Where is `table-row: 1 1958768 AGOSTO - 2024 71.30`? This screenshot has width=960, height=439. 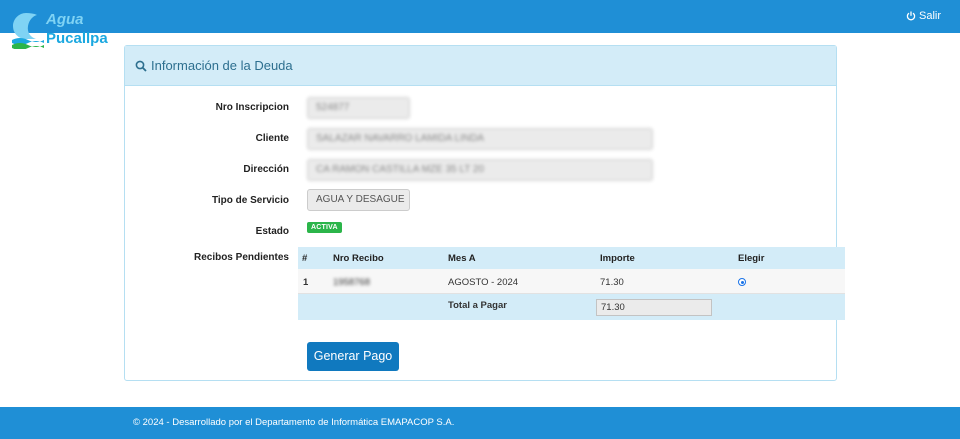 table-row: 1 1958768 AGOSTO - 2024 71.30 is located at coordinates (571, 281).